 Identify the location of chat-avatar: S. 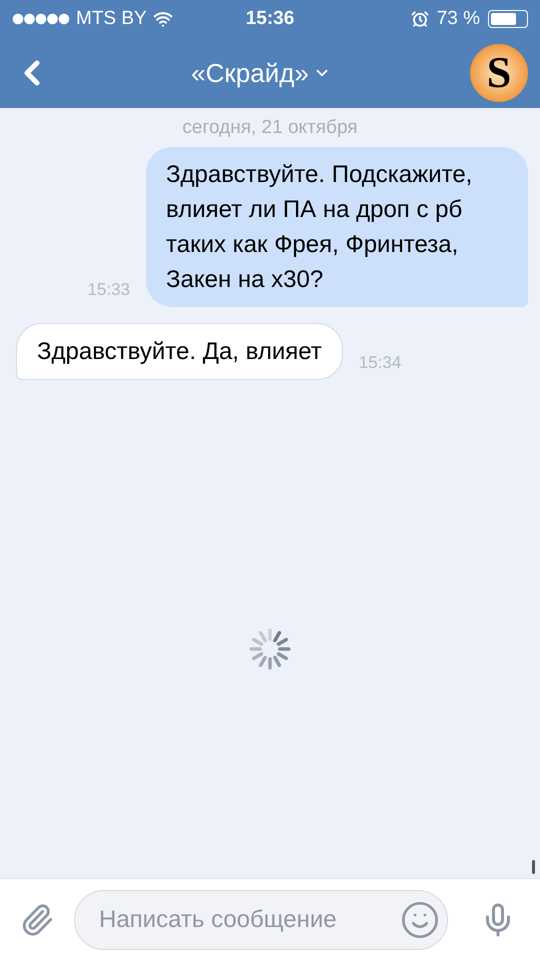
(499, 73).